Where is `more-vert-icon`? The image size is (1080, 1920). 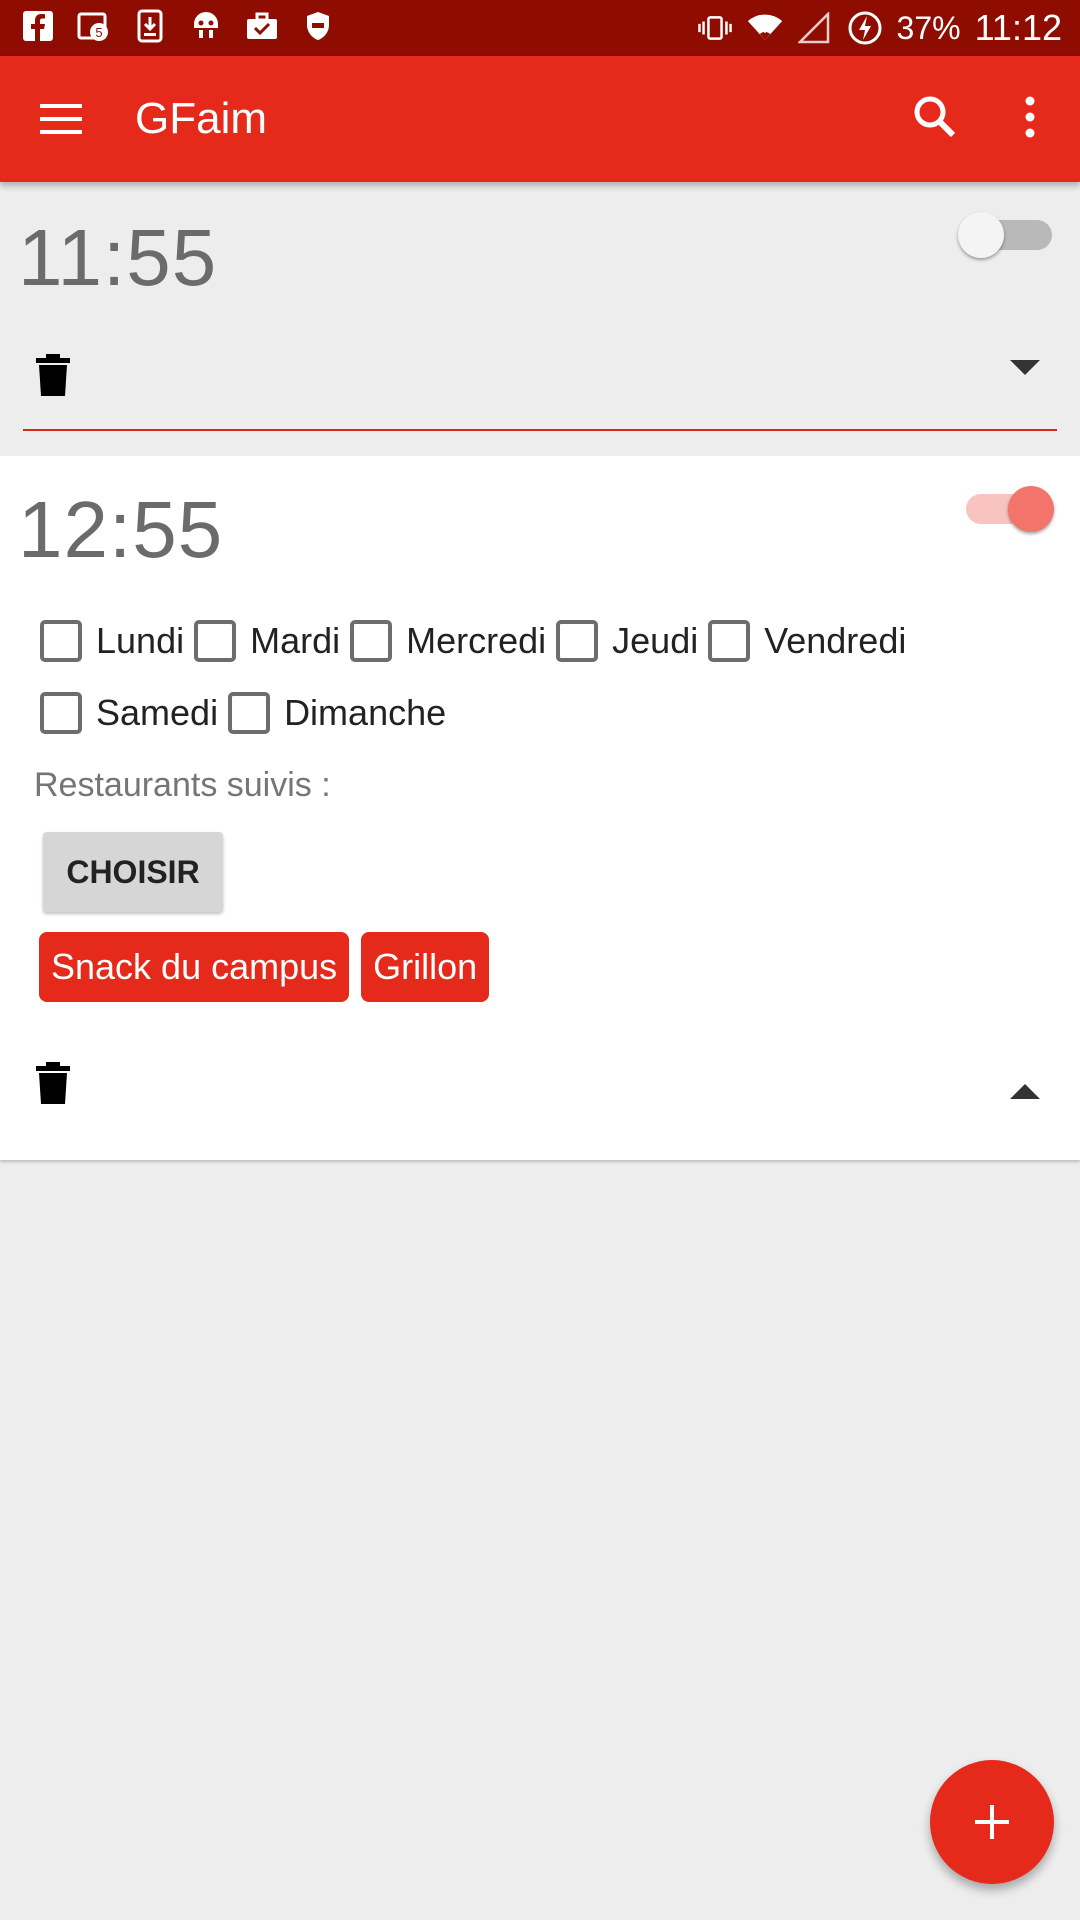 more-vert-icon is located at coordinates (1030, 117).